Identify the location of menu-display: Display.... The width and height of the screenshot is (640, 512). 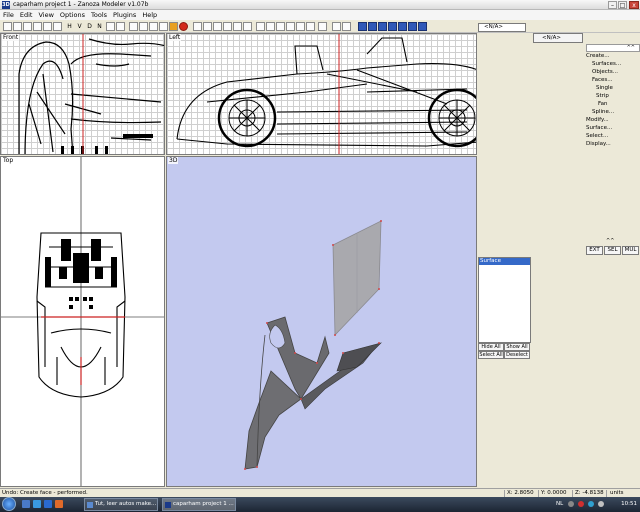
(613, 144).